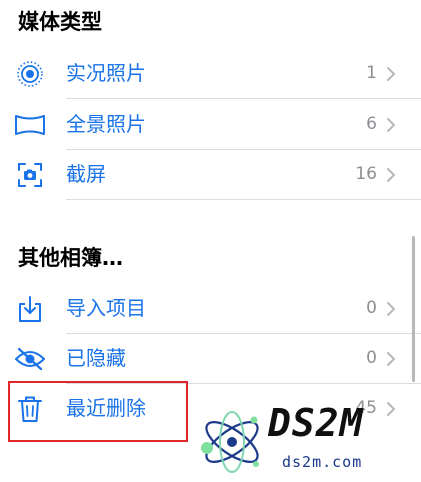 This screenshot has height=482, width=421. I want to click on album-label: 导入项目, so click(106, 308).